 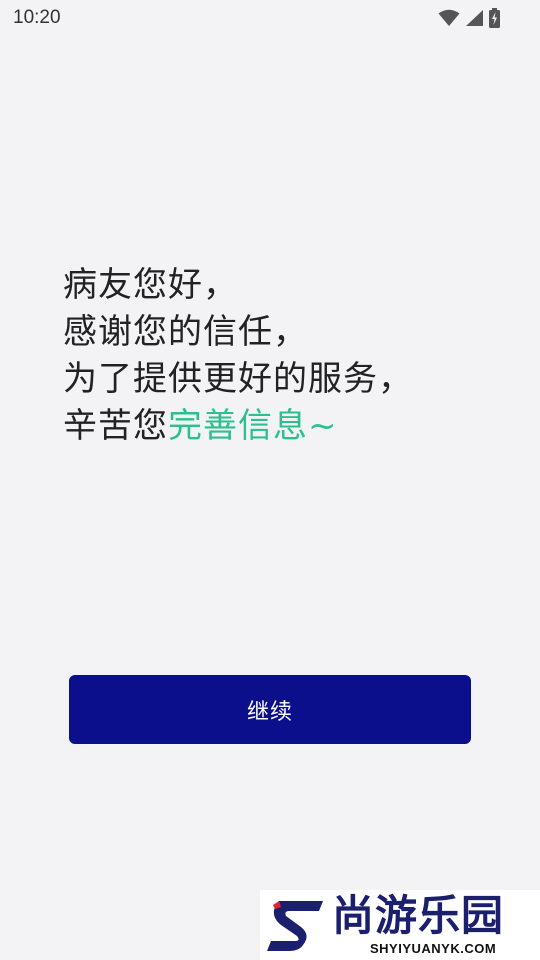 What do you see at coordinates (185, 332) in the screenshot?
I see `greeting-line-2: 感谢您的信任，` at bounding box center [185, 332].